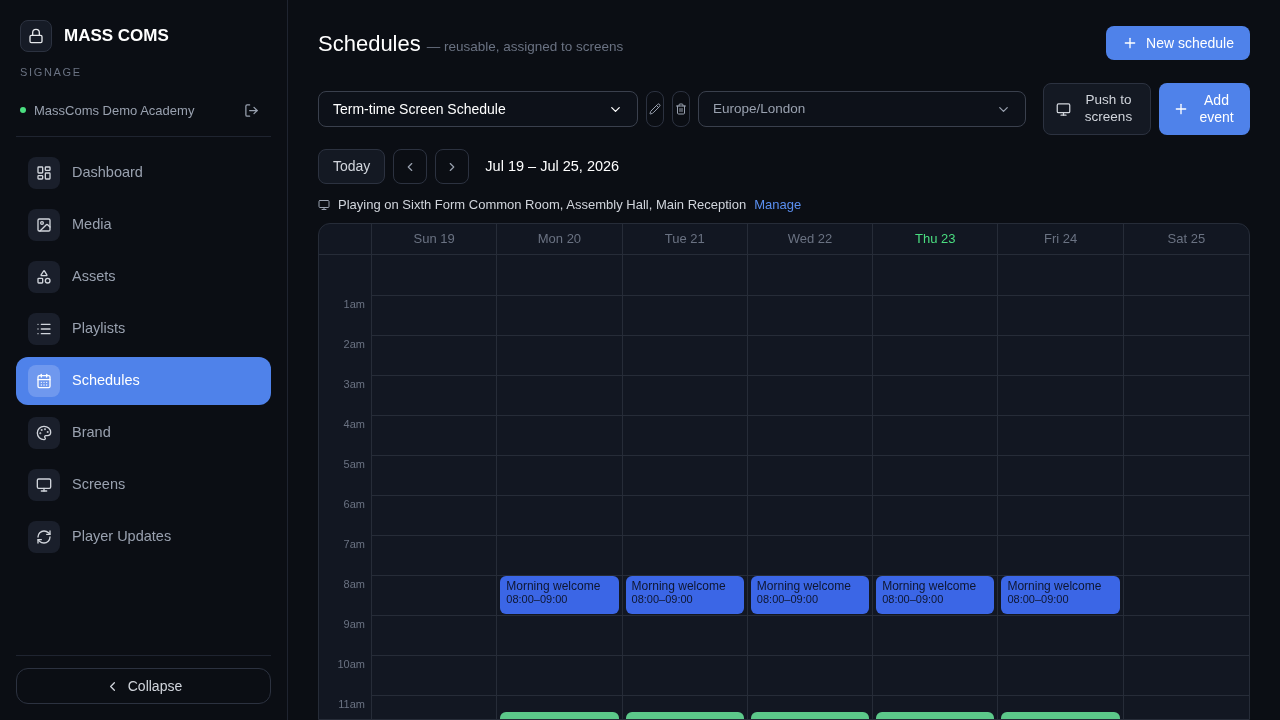  What do you see at coordinates (354, 584) in the screenshot?
I see `hour-label: 8am` at bounding box center [354, 584].